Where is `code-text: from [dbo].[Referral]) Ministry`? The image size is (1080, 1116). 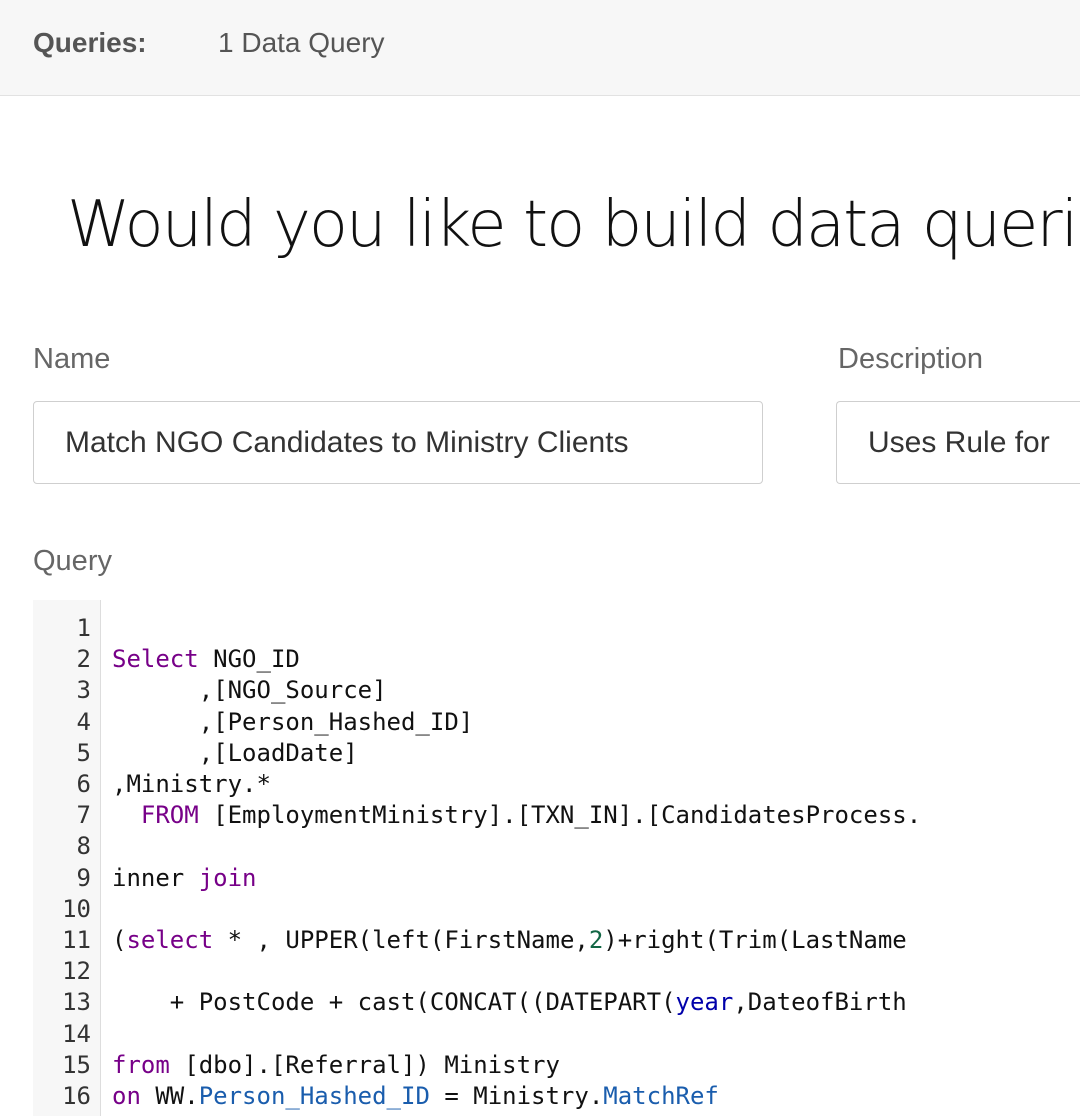
code-text: from [dbo].[Referral]) Ministry is located at coordinates (336, 1065).